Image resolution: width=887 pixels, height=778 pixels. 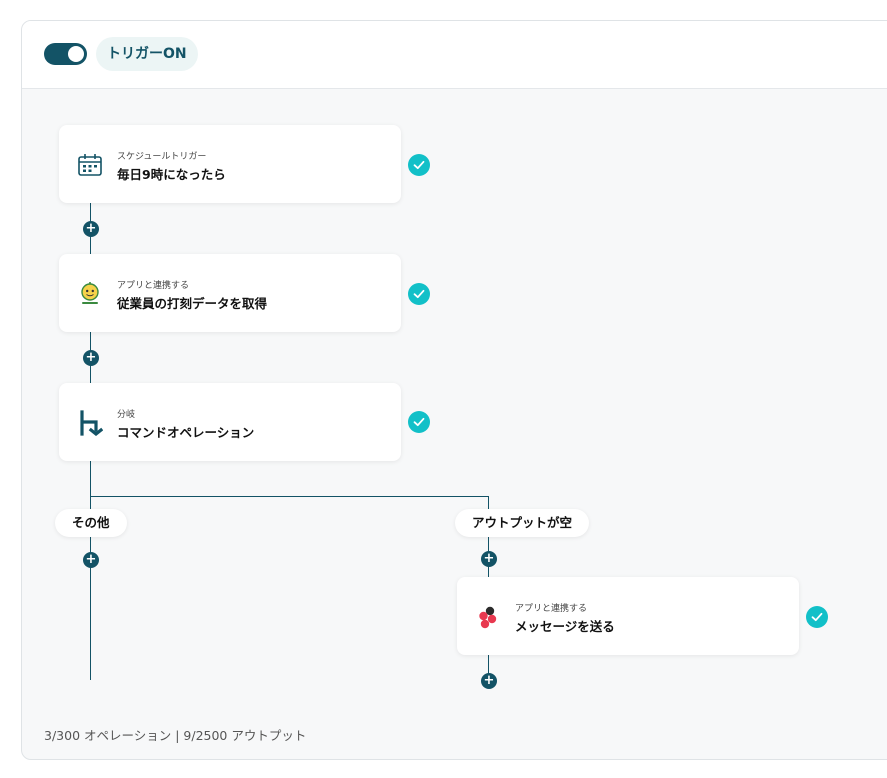 I want to click on step-title: 毎日9時になったら, so click(x=171, y=174).